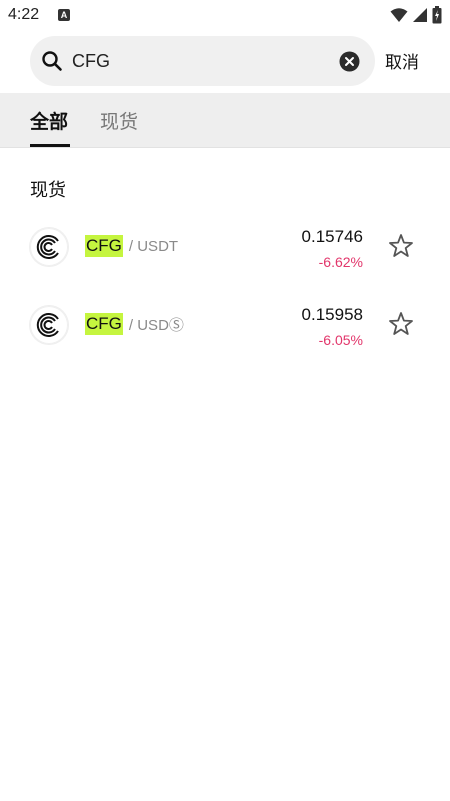 The image size is (450, 801). What do you see at coordinates (156, 325) in the screenshot?
I see `quote-symbol: / USDⓈ` at bounding box center [156, 325].